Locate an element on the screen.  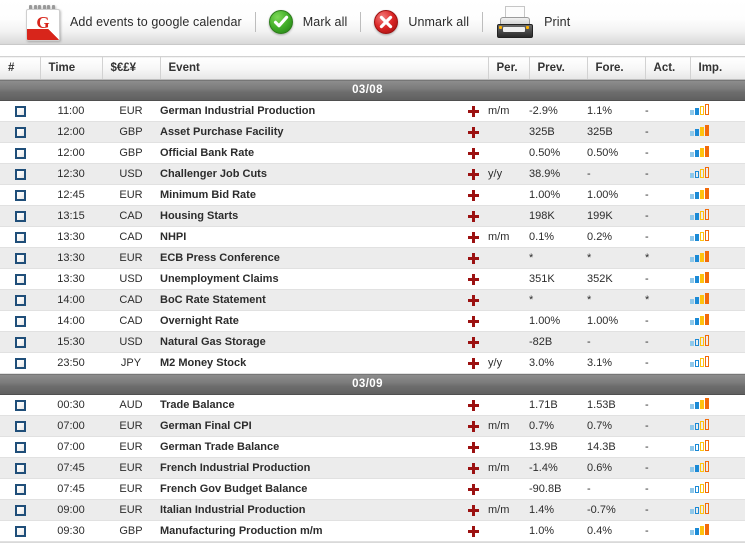
column-header-time: Time is located at coordinates (71, 68).